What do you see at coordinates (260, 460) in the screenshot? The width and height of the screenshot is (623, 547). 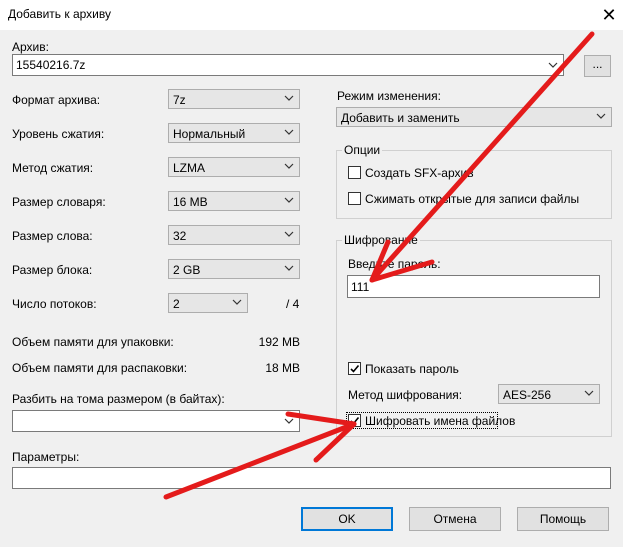 I see `arrow-to-encrypt-names` at bounding box center [260, 460].